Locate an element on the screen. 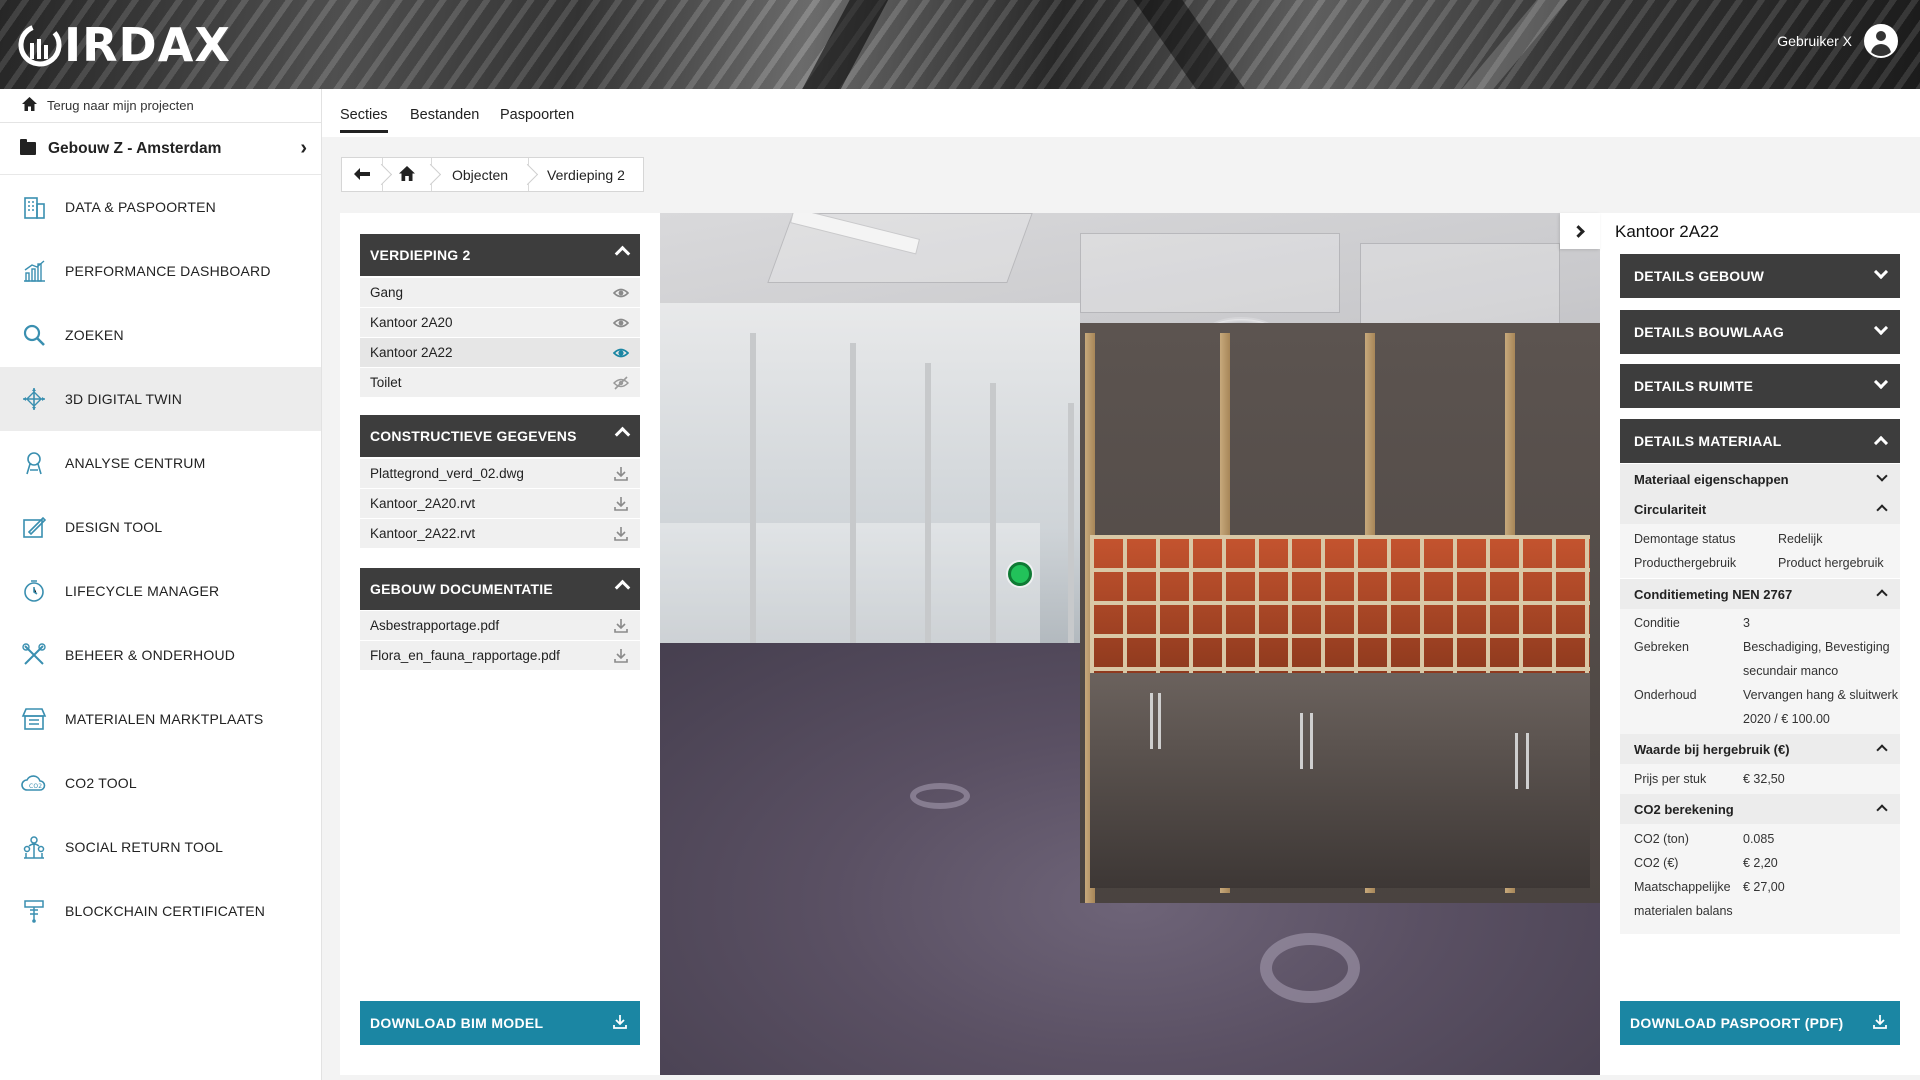 Image resolution: width=1920 pixels, height=1080 pixels. back-to-projects-link: Terug naar mijn projecten is located at coordinates (160, 106).